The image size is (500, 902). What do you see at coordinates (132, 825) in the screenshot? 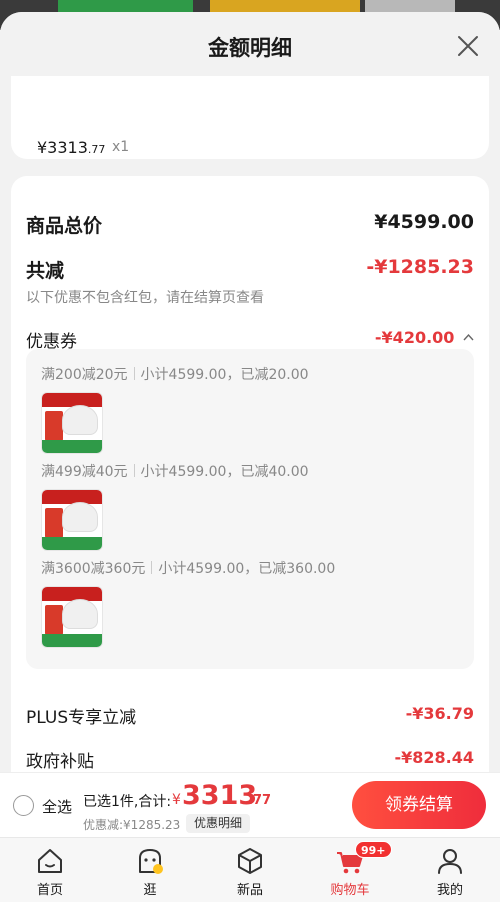
I see `discount-summary: 优惠减:¥1285.23` at bounding box center [132, 825].